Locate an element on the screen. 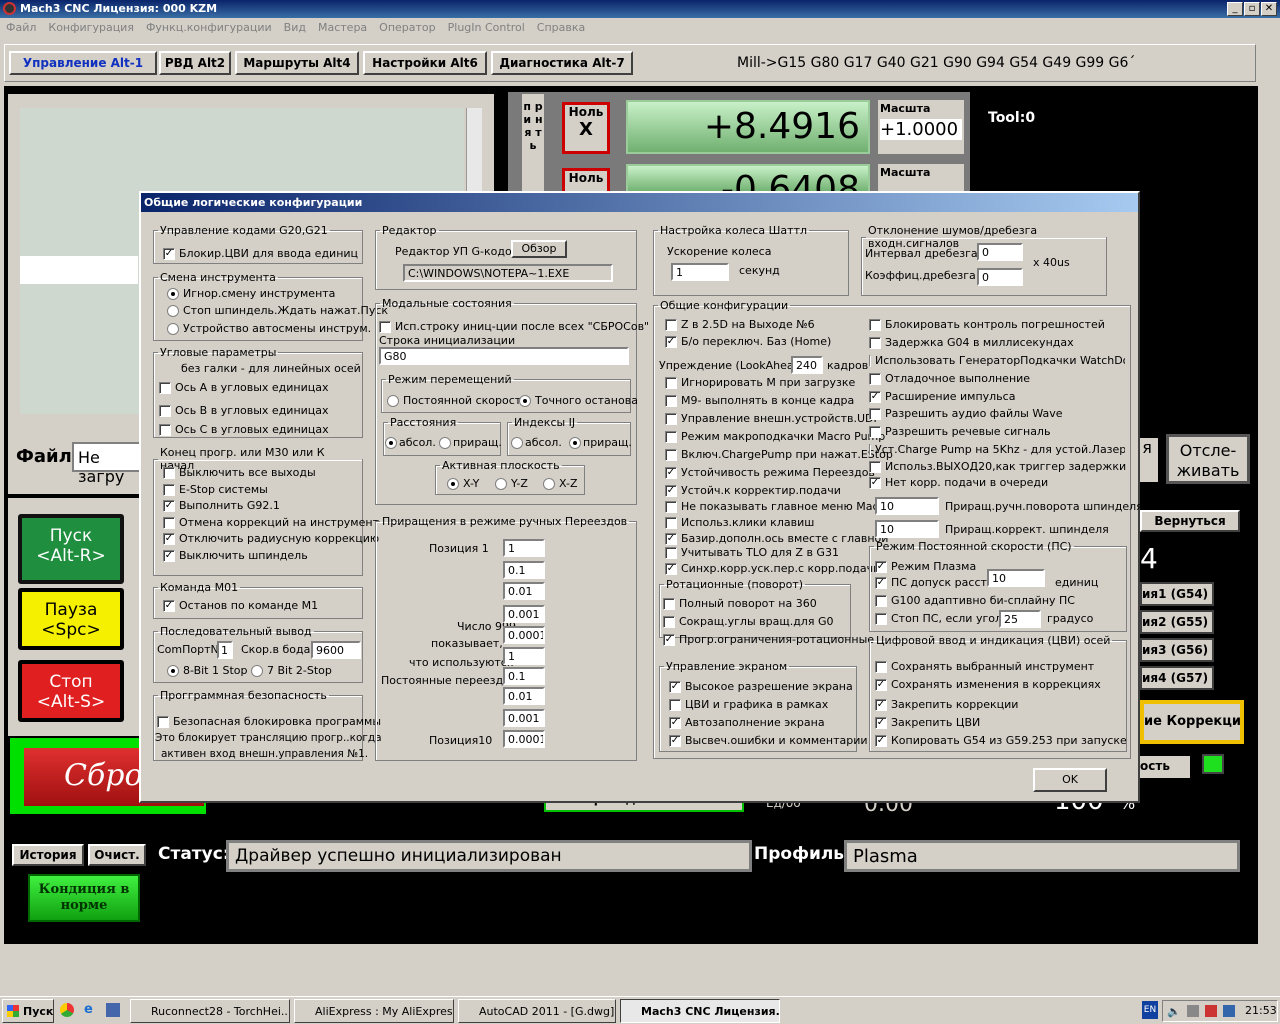 This screenshot has width=1280, height=1024. menu-view: Вид is located at coordinates (295, 27).